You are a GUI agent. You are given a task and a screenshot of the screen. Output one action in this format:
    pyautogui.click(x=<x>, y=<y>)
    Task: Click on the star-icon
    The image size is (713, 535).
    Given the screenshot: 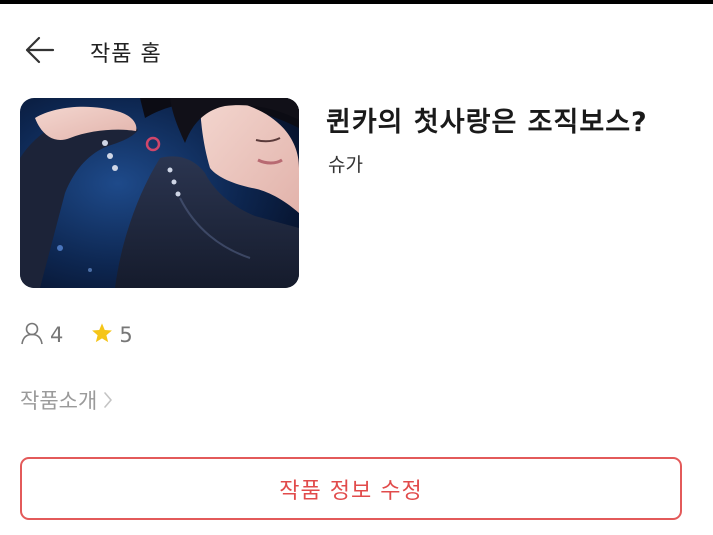 What is the action you would take?
    pyautogui.click(x=102, y=335)
    